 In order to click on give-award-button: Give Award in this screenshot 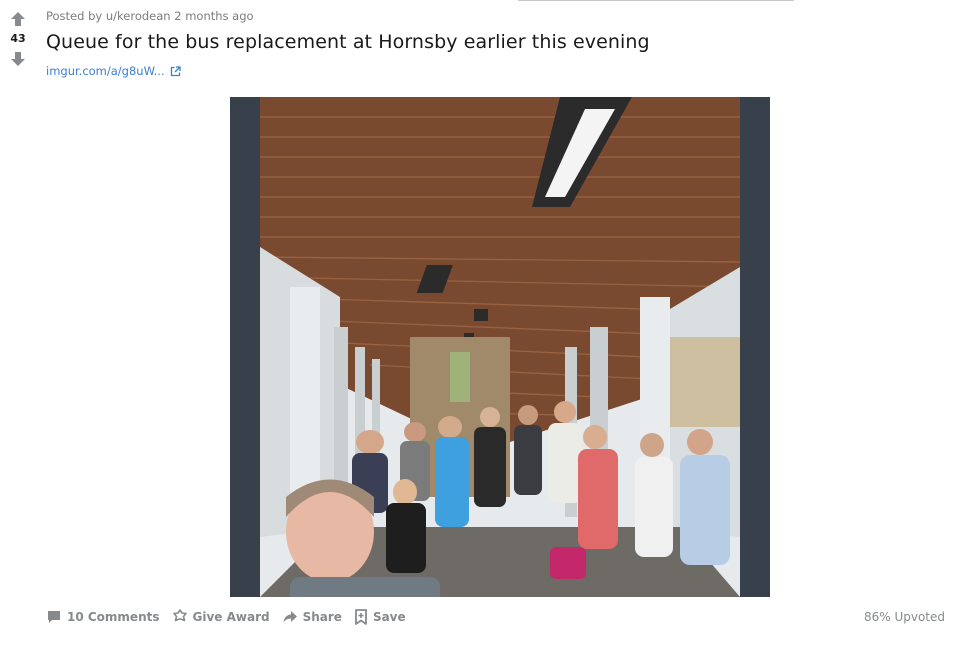, I will do `click(221, 617)`.